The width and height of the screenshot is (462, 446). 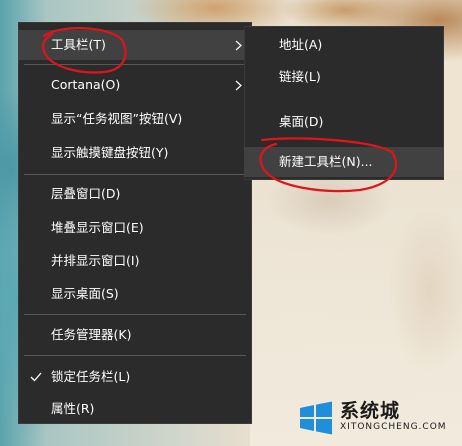 I want to click on menu-item-label: 桌面(D), so click(x=301, y=121).